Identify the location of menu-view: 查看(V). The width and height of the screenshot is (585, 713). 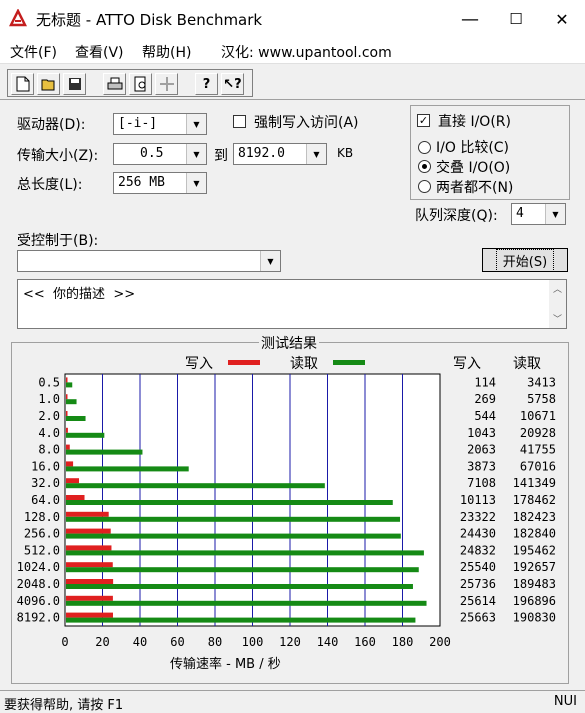
(99, 52).